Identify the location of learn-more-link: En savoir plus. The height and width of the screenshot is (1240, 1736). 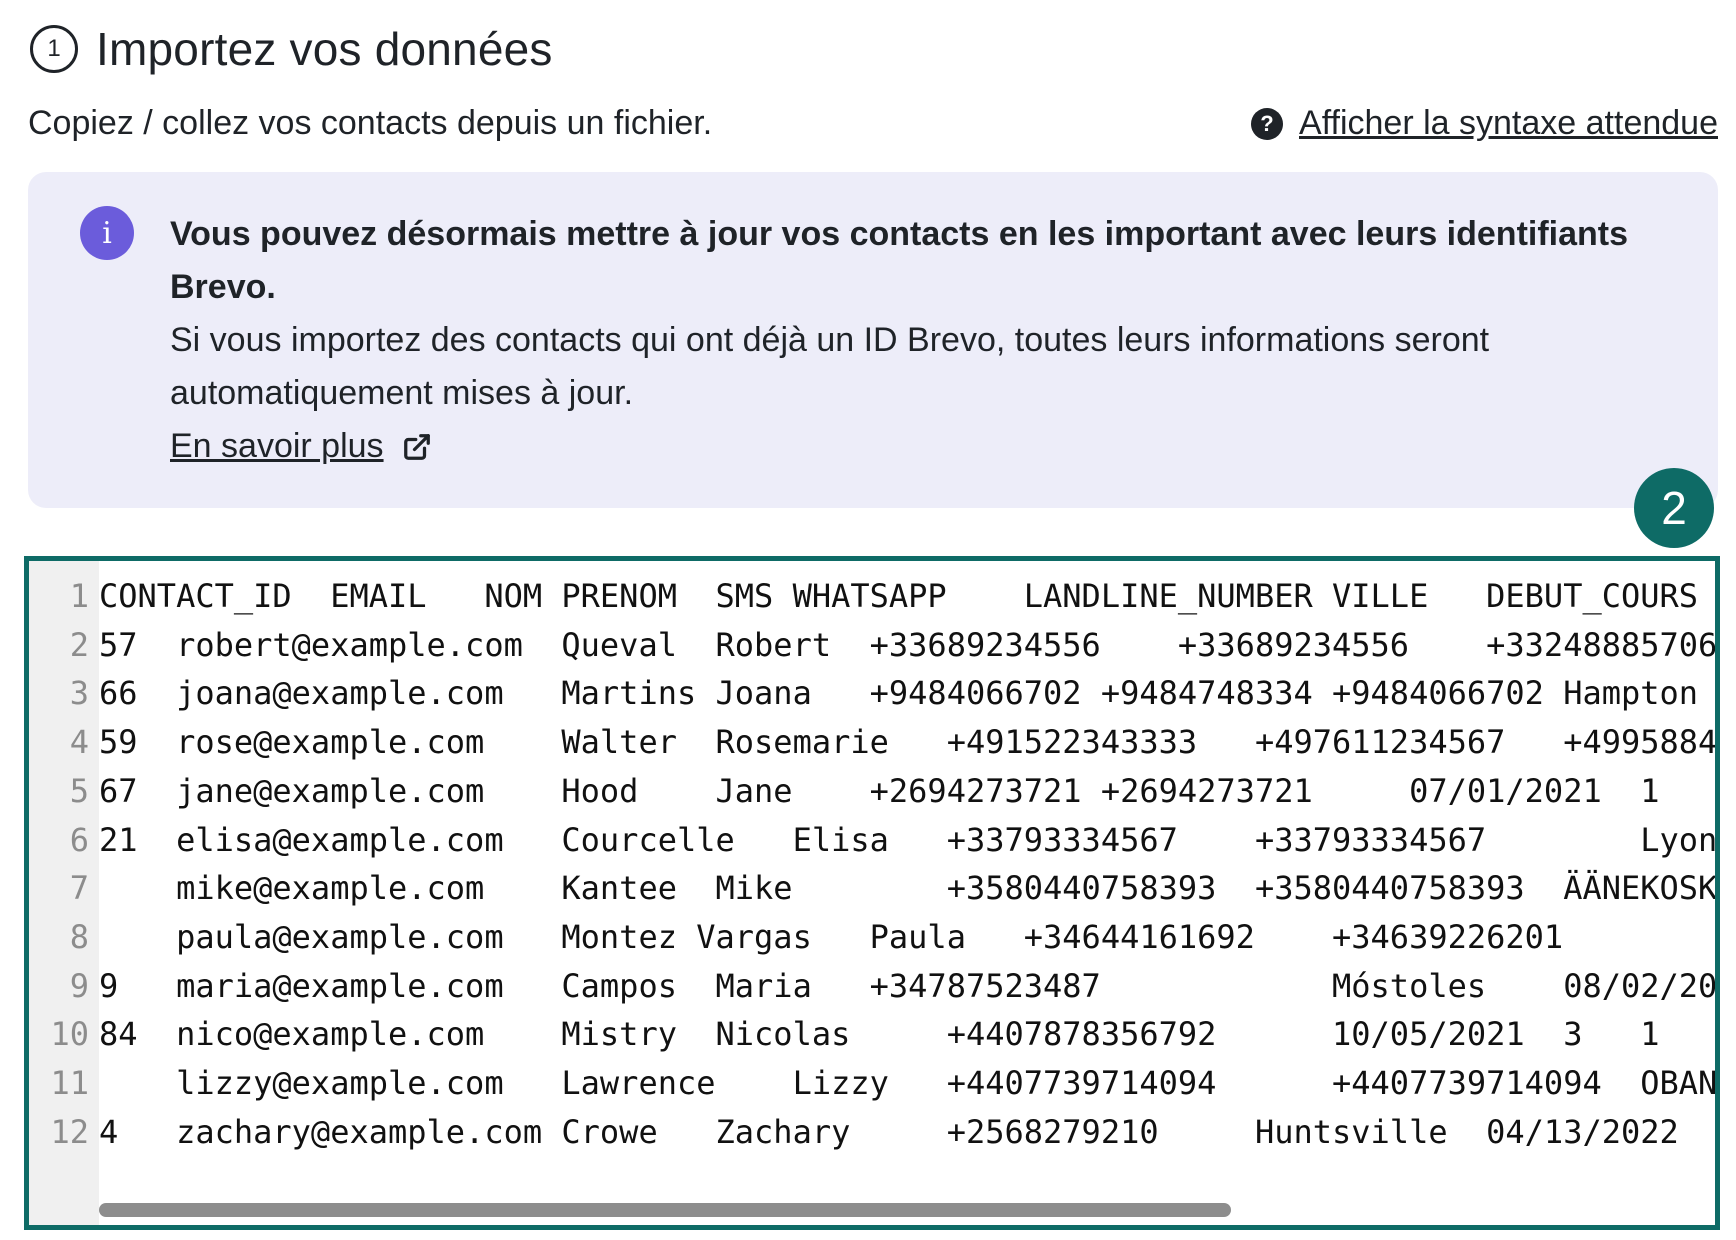
(301, 446).